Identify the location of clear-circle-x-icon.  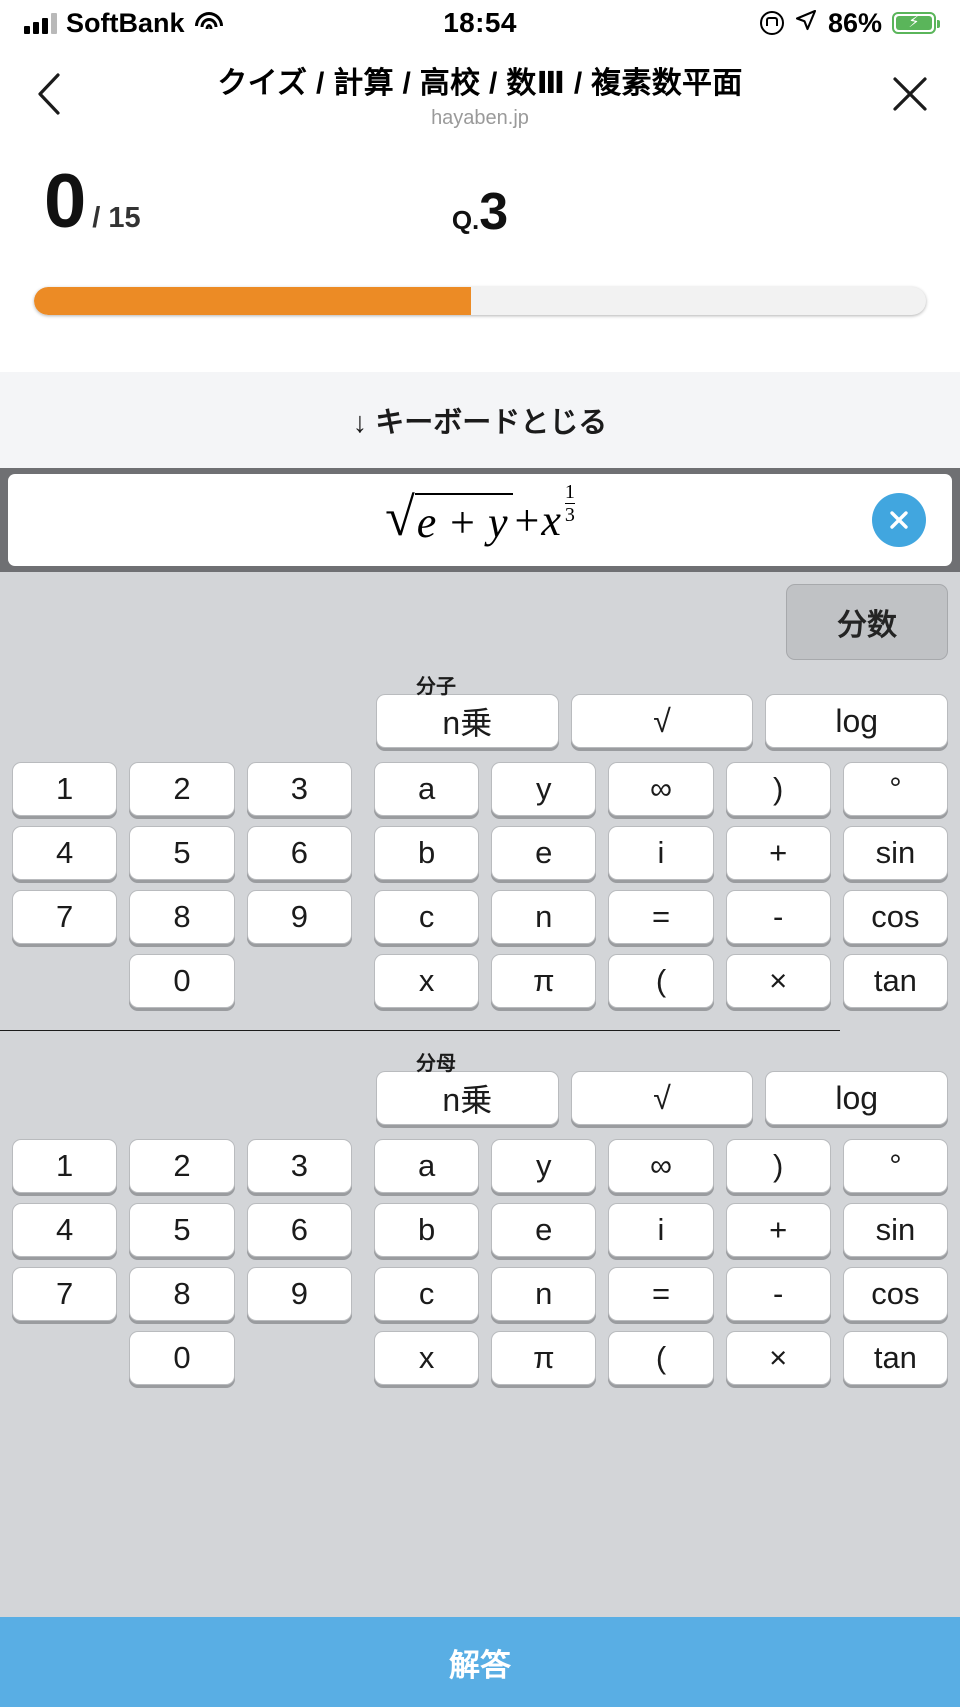
(899, 520).